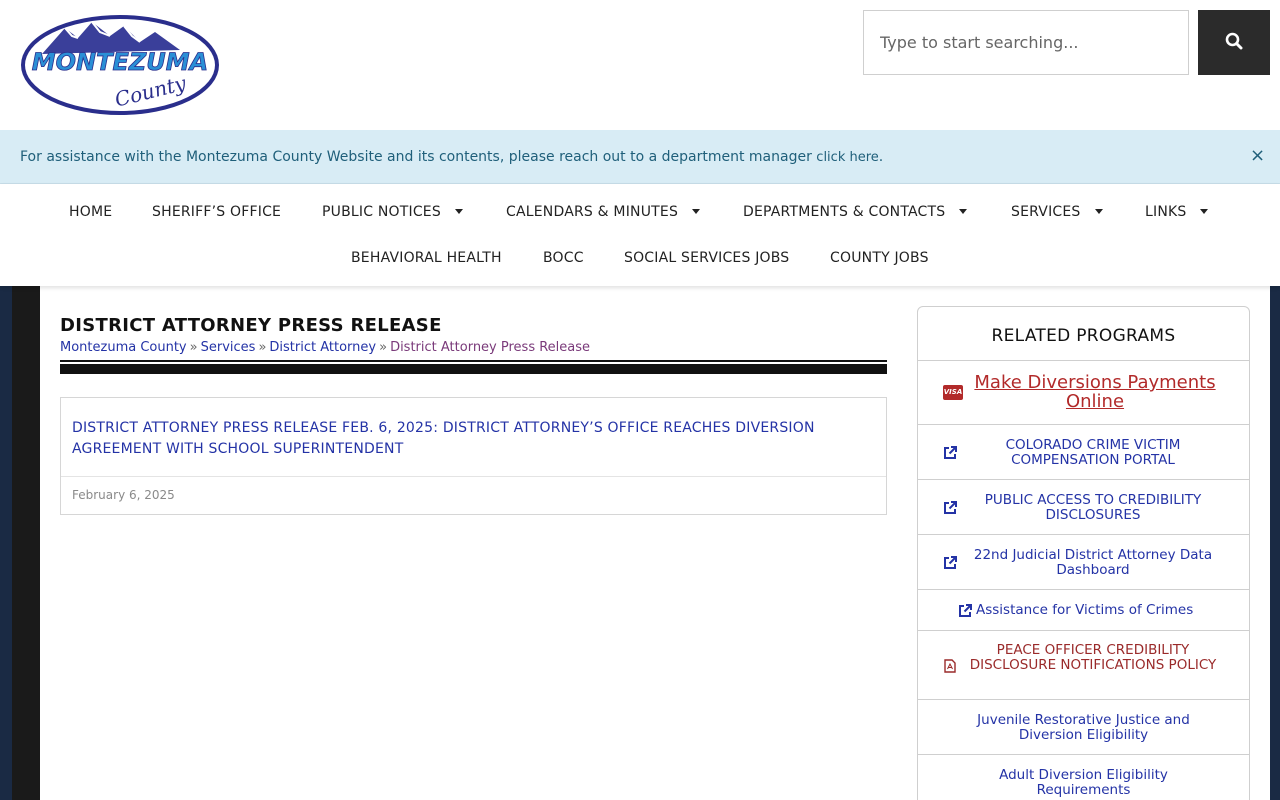 This screenshot has height=800, width=1280. I want to click on page-title: DISTRICT ATTORNEY PRESS RELEASE, so click(251, 325).